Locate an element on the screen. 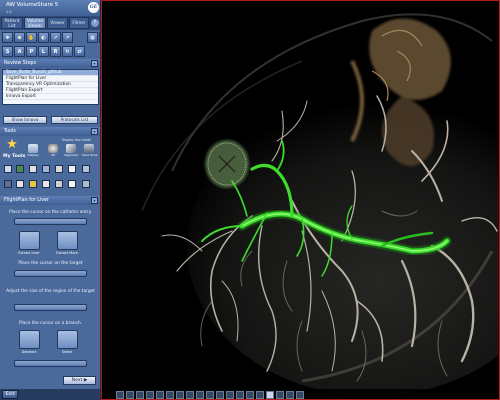 This screenshot has width=500, height=400. region-size-slider is located at coordinates (50, 307).